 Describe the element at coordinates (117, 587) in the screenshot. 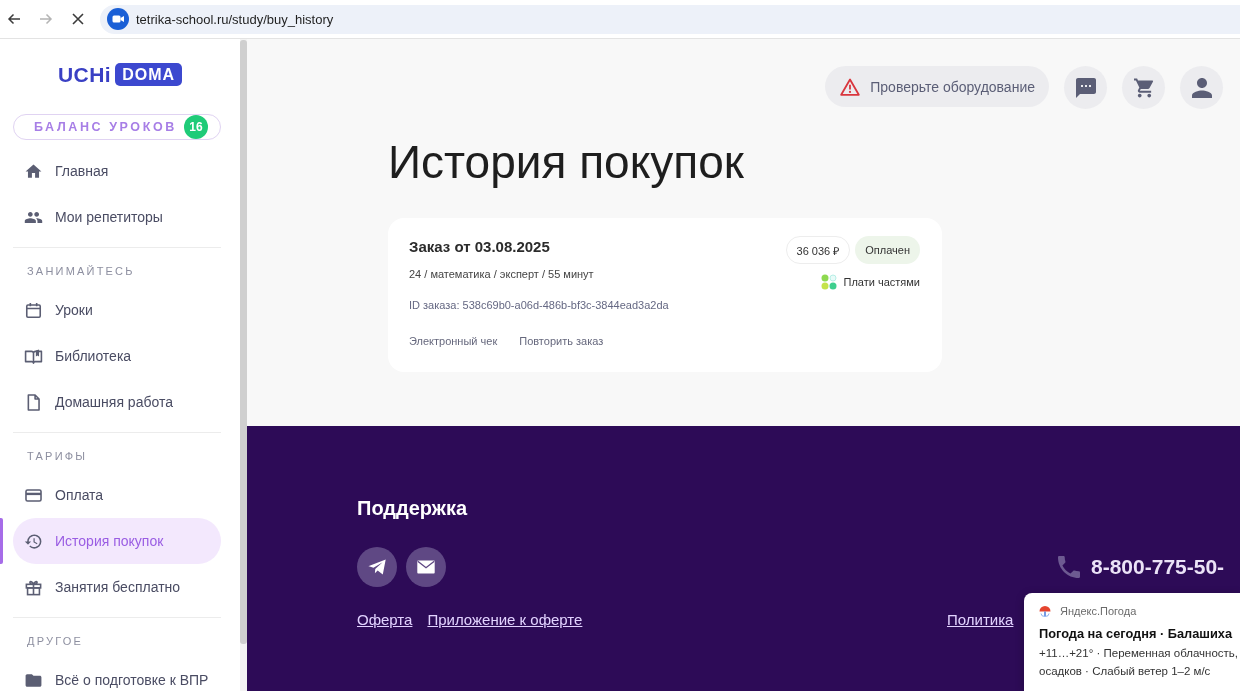

I see `sidebar-item: Занятия бесплатно` at that location.